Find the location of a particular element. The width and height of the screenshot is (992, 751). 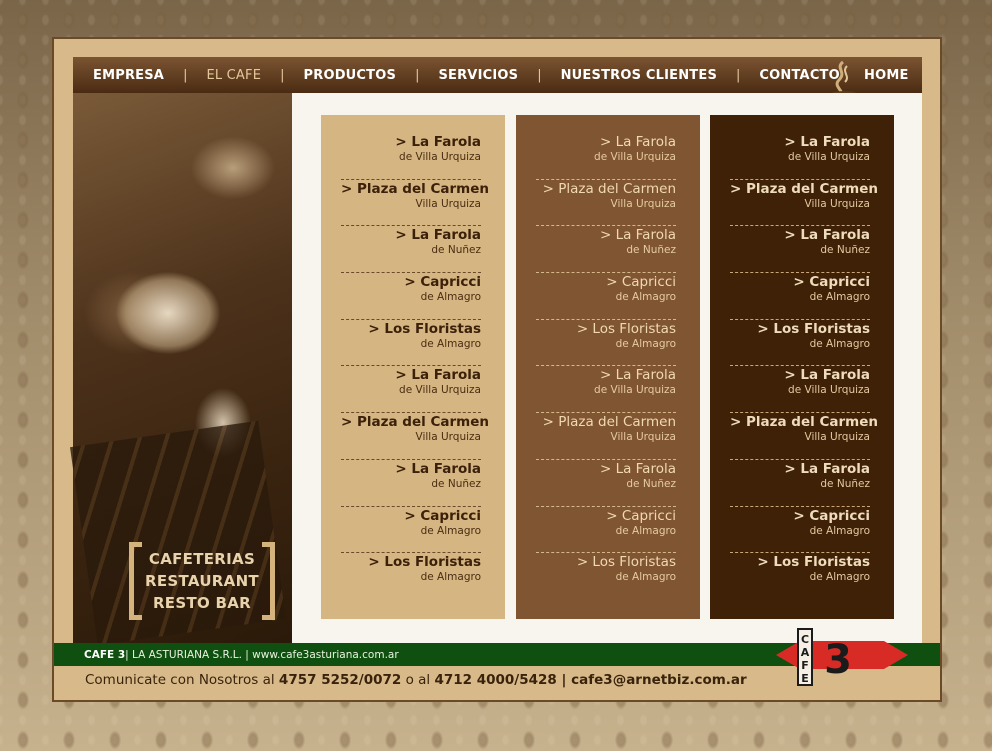

location-area: de Villa Urquiza is located at coordinates (635, 157).